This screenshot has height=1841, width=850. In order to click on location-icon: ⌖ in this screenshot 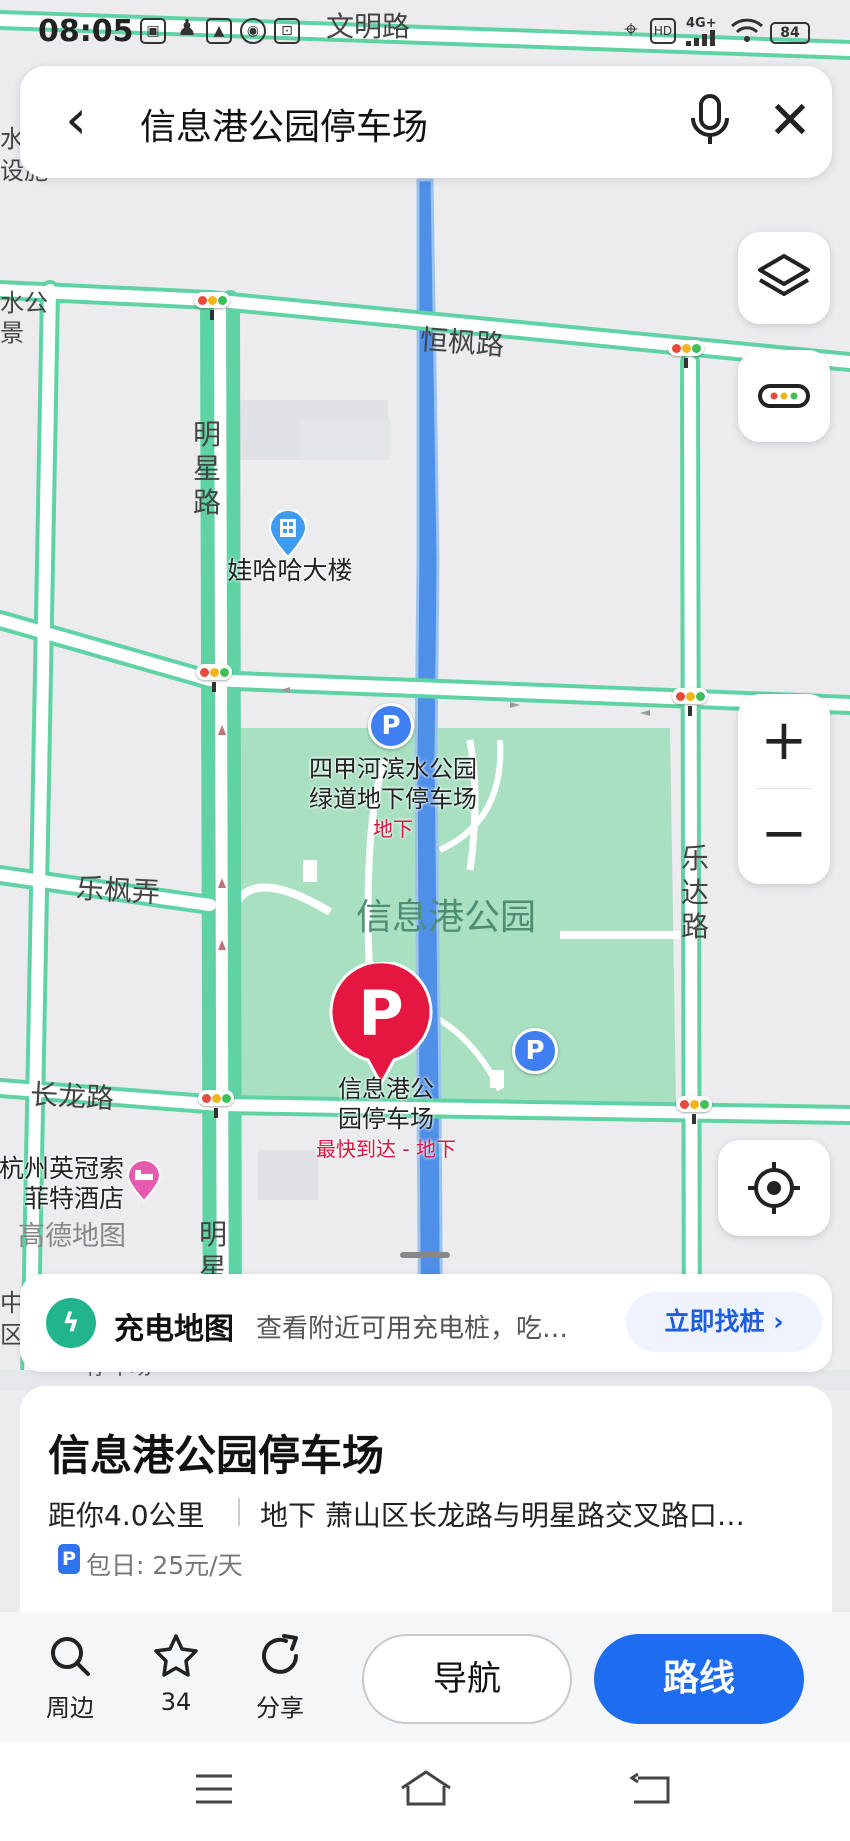, I will do `click(631, 29)`.